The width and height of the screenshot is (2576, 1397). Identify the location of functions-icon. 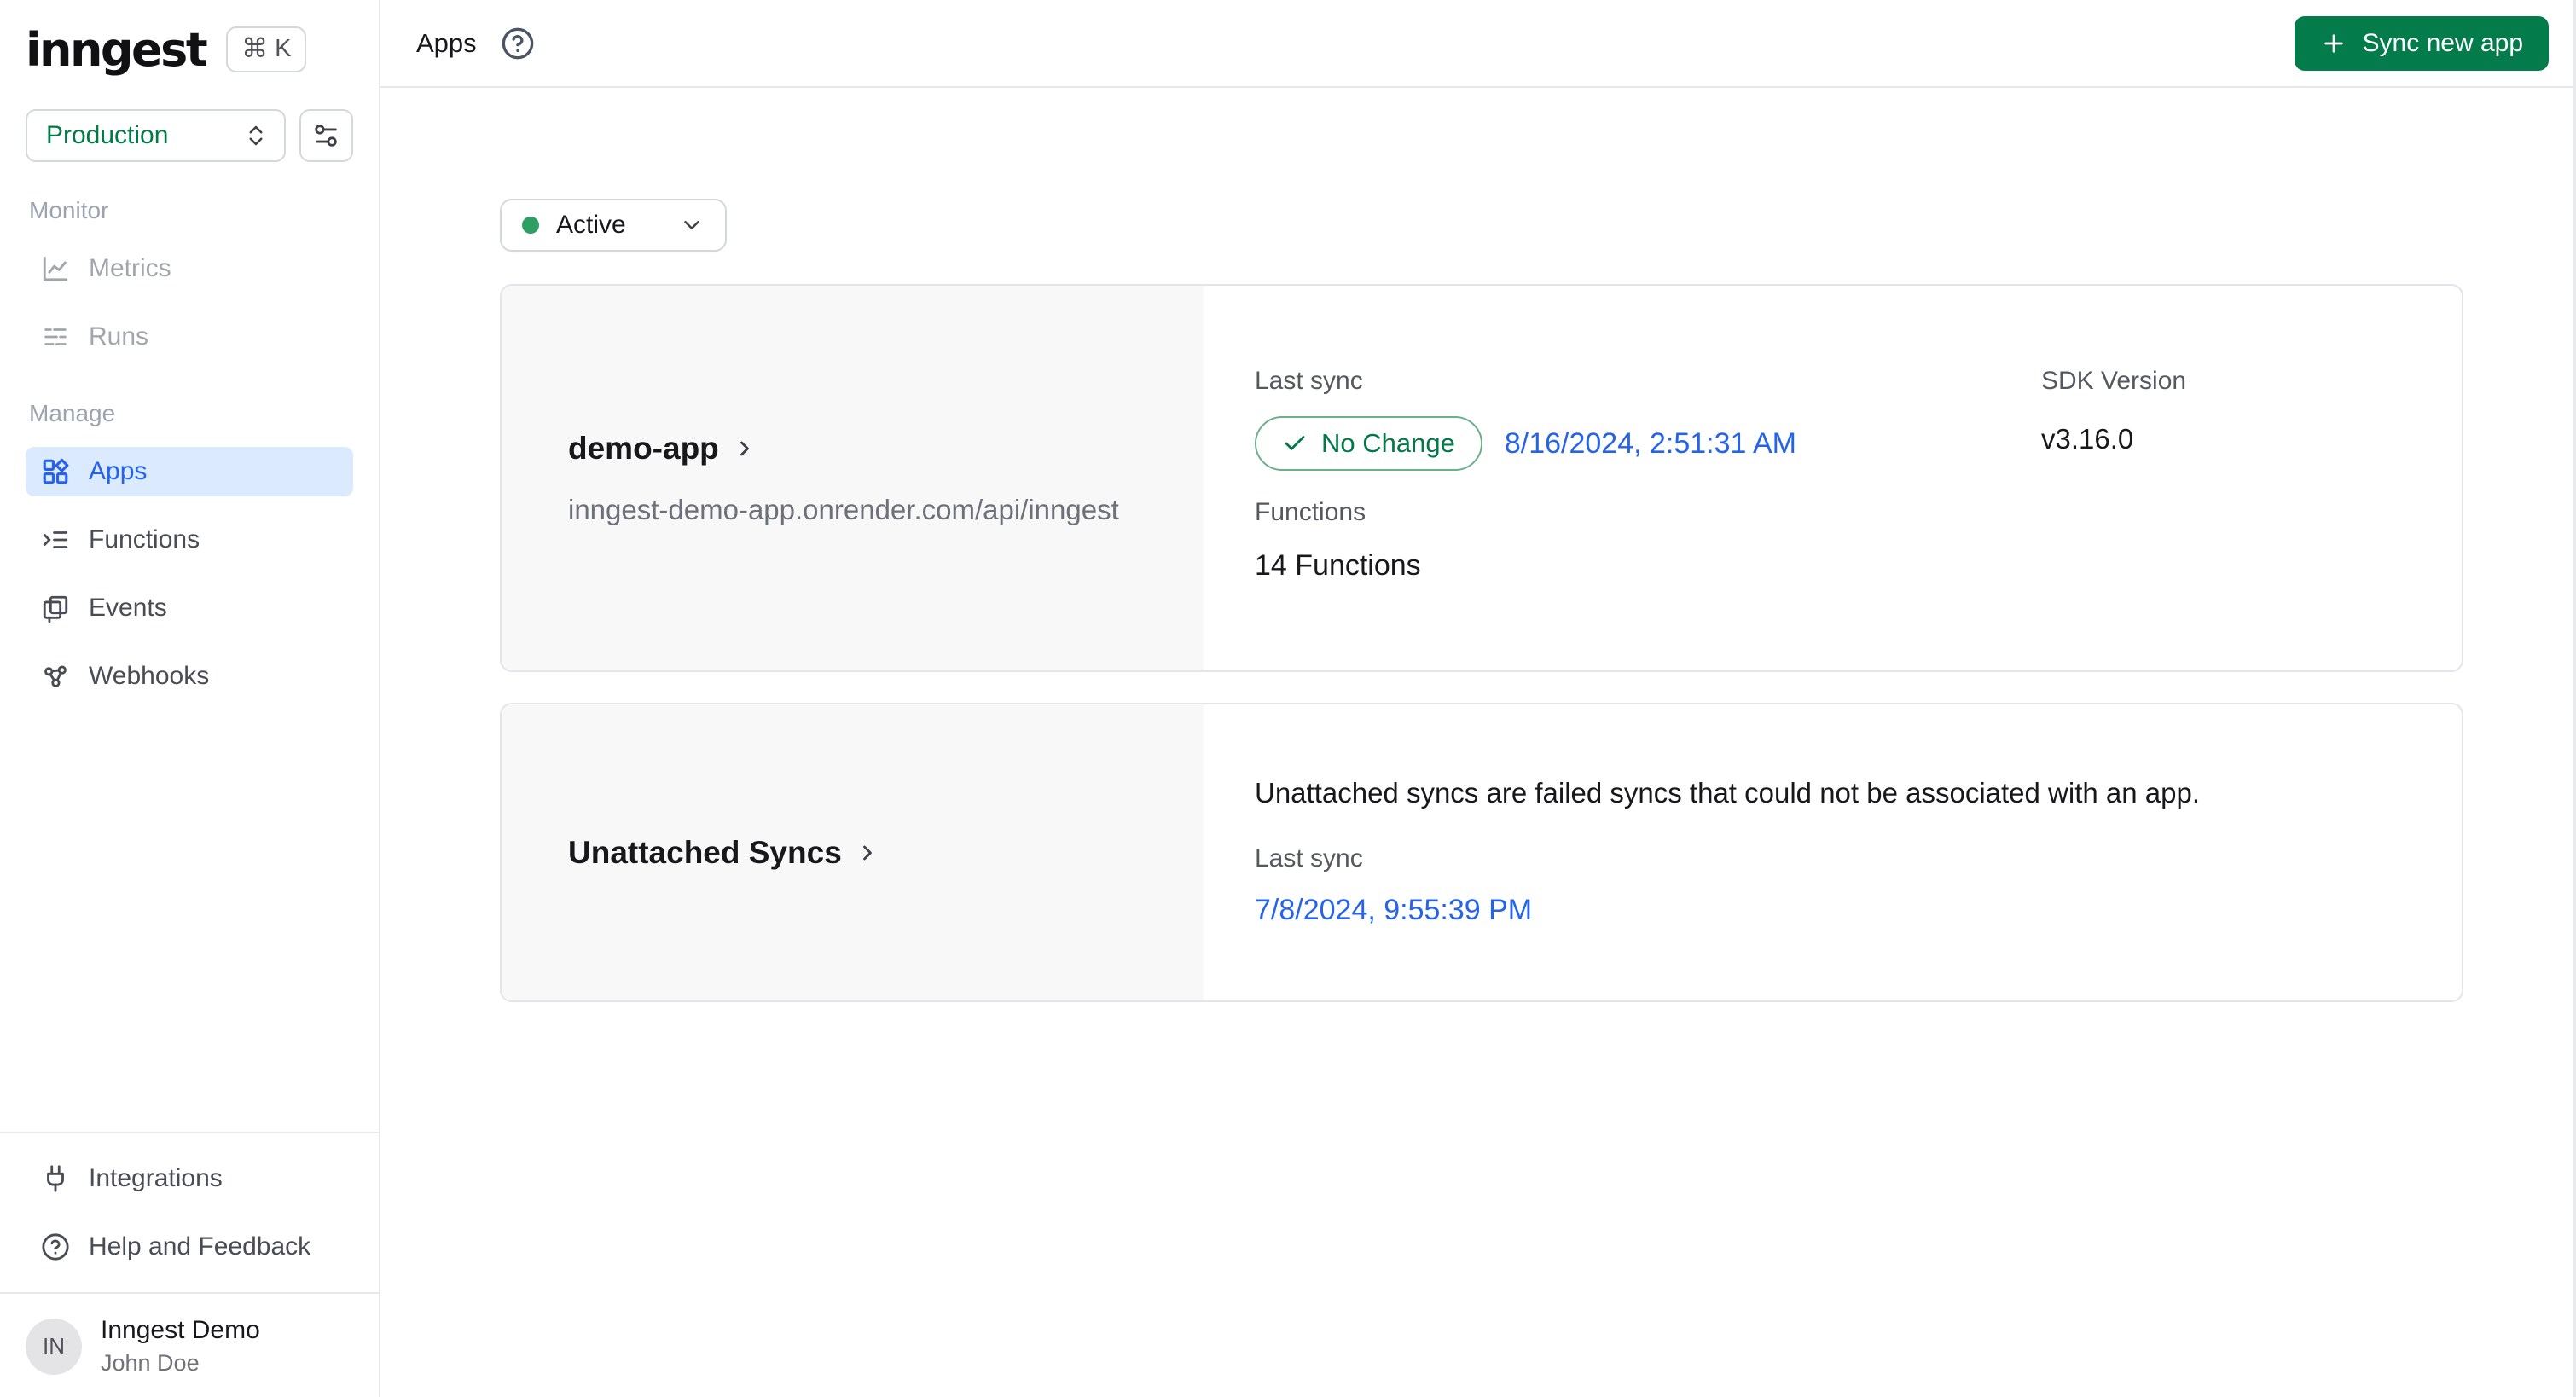
(55, 539).